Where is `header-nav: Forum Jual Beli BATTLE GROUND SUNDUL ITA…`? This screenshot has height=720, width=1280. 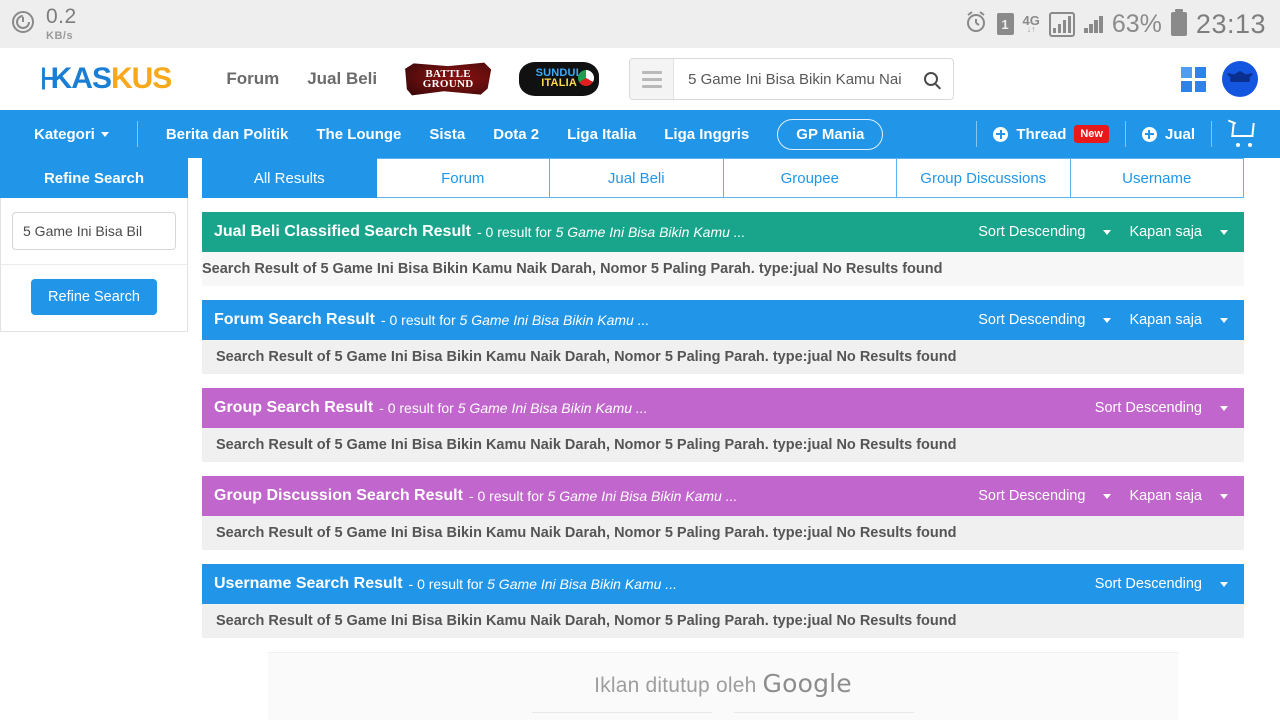 header-nav: Forum Jual Beli BATTLE GROUND SUNDUL ITA… is located at coordinates (413, 79).